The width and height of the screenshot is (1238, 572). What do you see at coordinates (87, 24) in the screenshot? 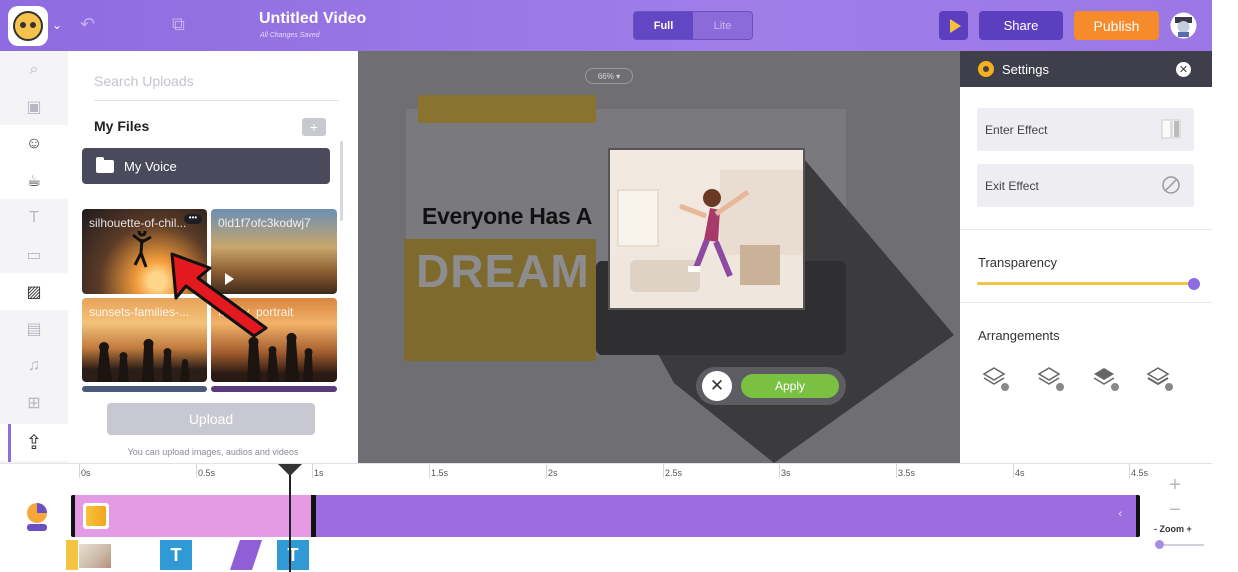
I see `undo-icon: ↶` at bounding box center [87, 24].